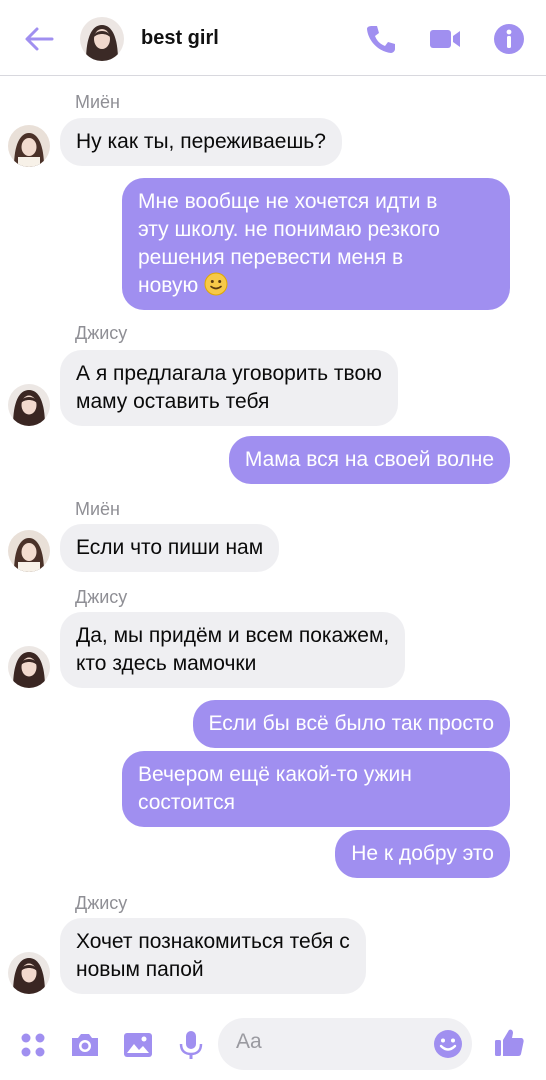 The height and width of the screenshot is (1080, 546). I want to click on camera-icon, so click(85, 1045).